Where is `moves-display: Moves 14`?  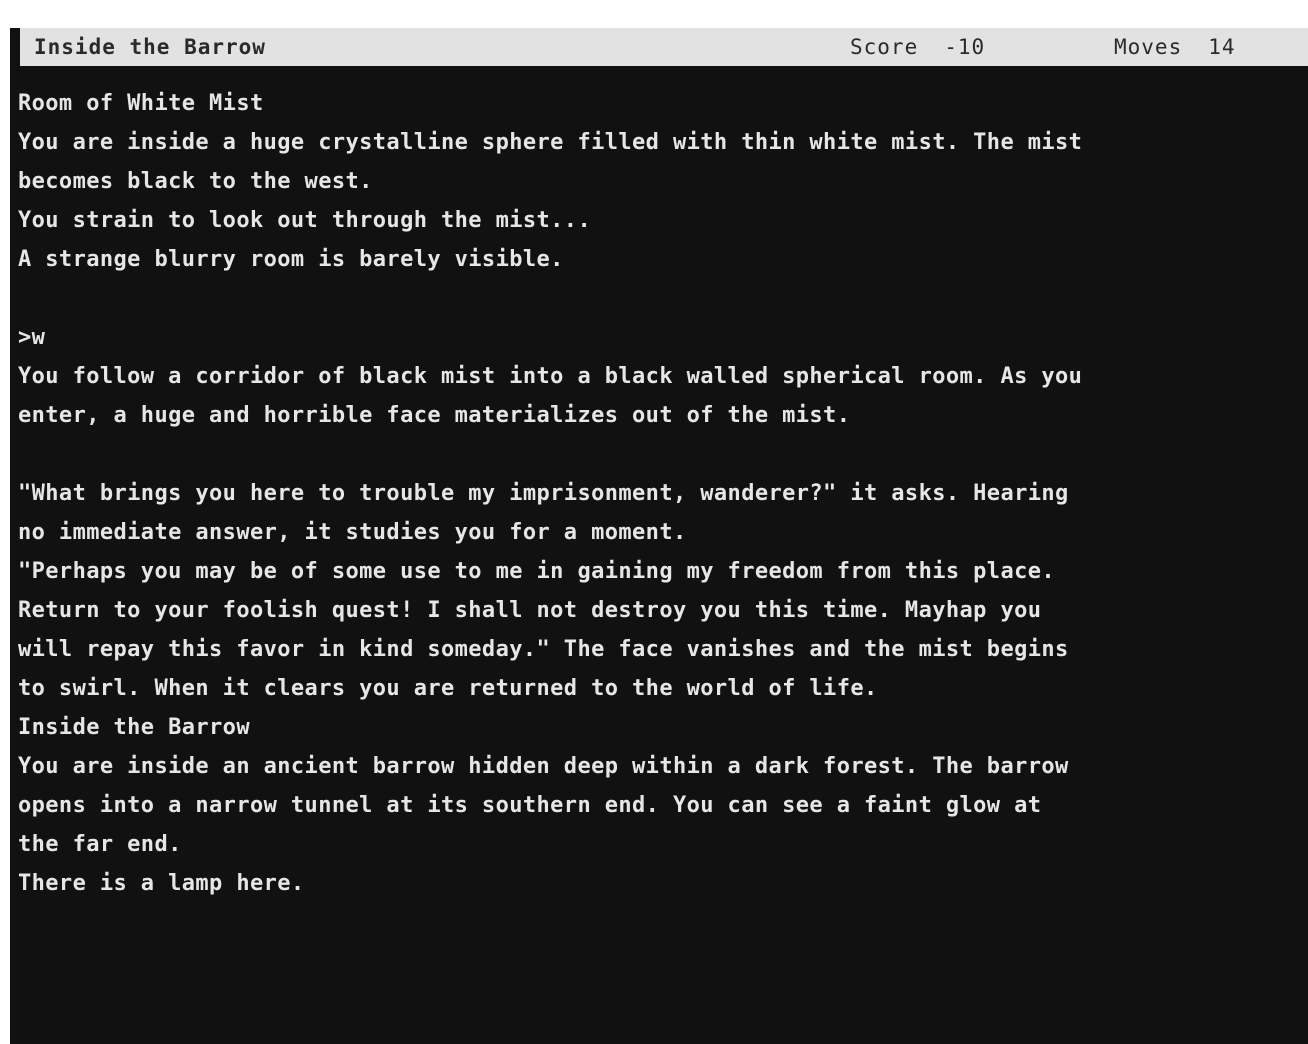
moves-display: Moves 14 is located at coordinates (1175, 47).